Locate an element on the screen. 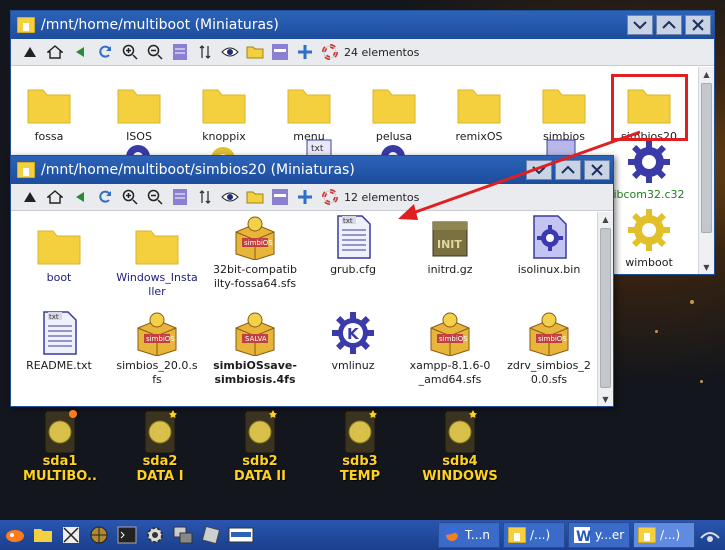 The image size is (725, 550). taskbar-item-firefox: T...n is located at coordinates (469, 535).